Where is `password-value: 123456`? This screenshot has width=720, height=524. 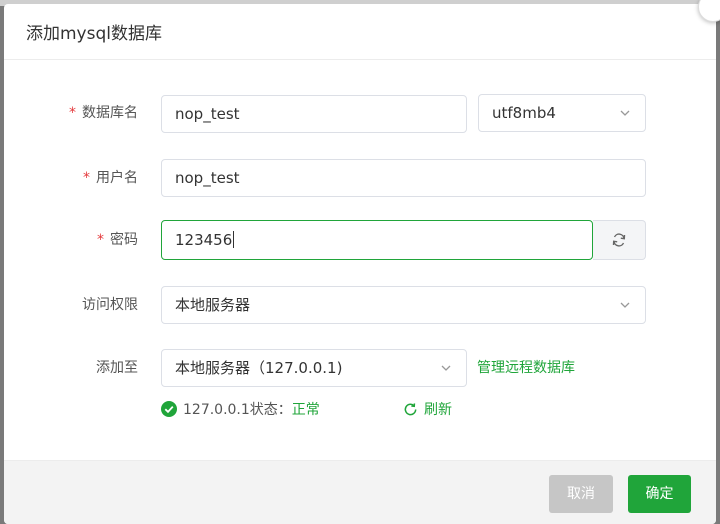
password-value: 123456 is located at coordinates (204, 240).